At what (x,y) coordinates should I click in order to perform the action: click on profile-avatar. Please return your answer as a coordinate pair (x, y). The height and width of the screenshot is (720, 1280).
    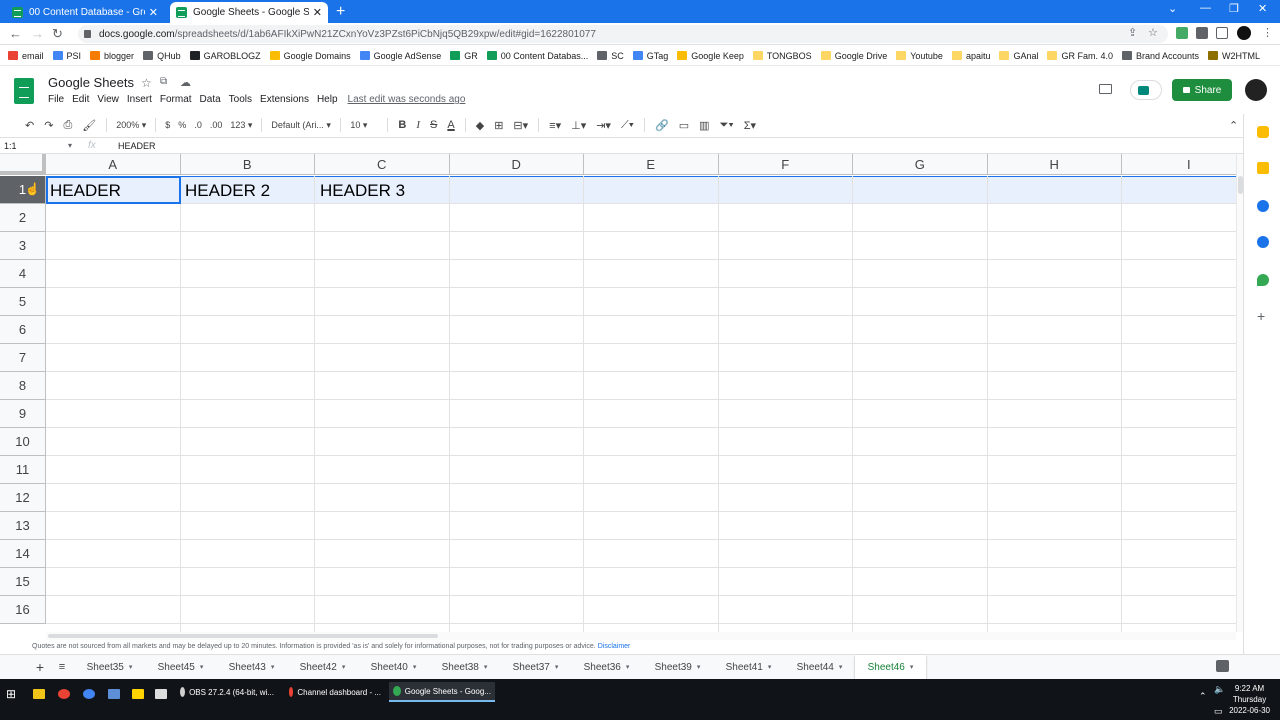
    Looking at the image, I should click on (1244, 33).